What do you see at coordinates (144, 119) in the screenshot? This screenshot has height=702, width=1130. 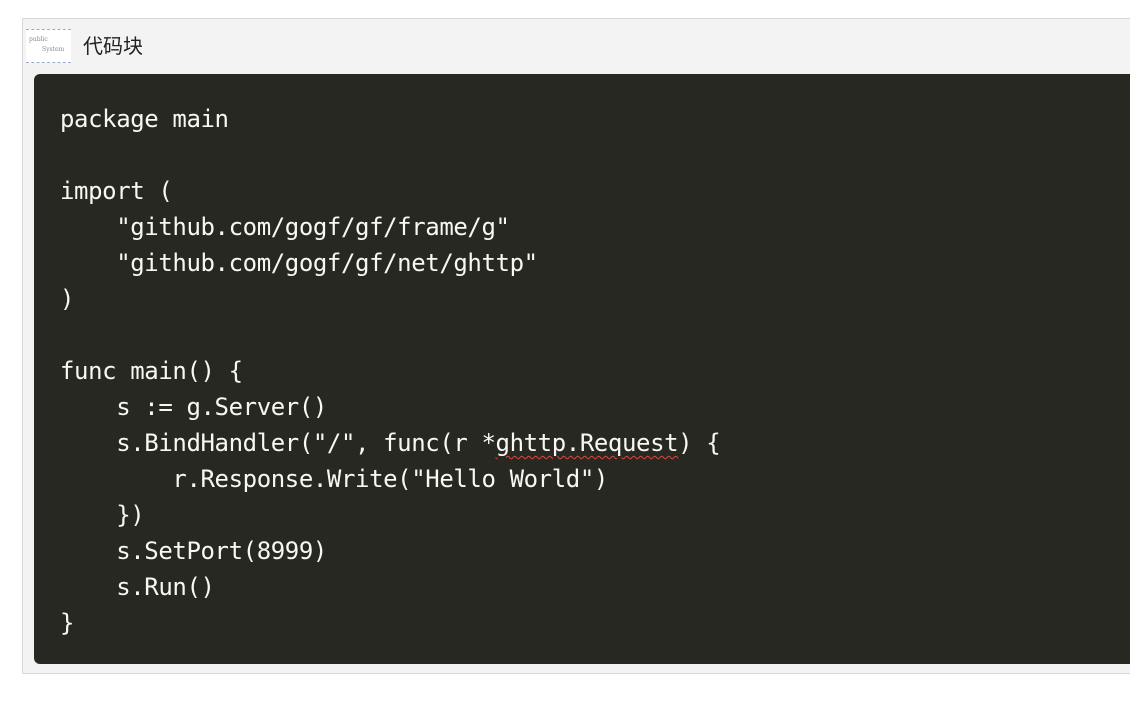 I see `code-line-1: package main` at bounding box center [144, 119].